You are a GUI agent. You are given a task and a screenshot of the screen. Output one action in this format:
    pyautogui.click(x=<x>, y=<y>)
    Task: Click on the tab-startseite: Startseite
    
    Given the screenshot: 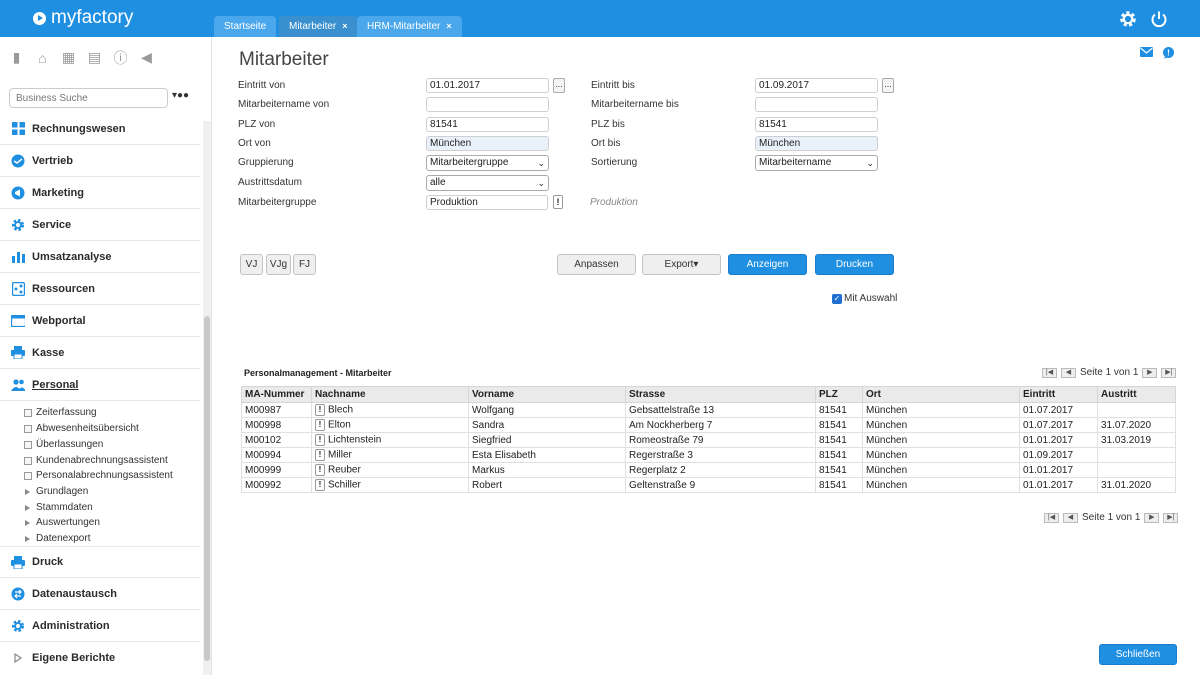 What is the action you would take?
    pyautogui.click(x=245, y=26)
    